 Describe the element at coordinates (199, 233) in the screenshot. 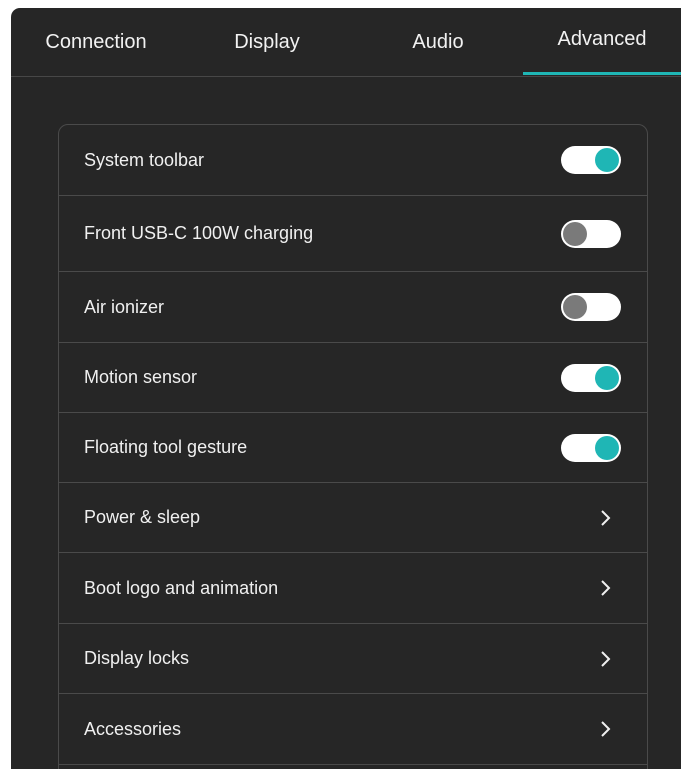

I see `setting-label: Front USB-C 100W charging` at that location.